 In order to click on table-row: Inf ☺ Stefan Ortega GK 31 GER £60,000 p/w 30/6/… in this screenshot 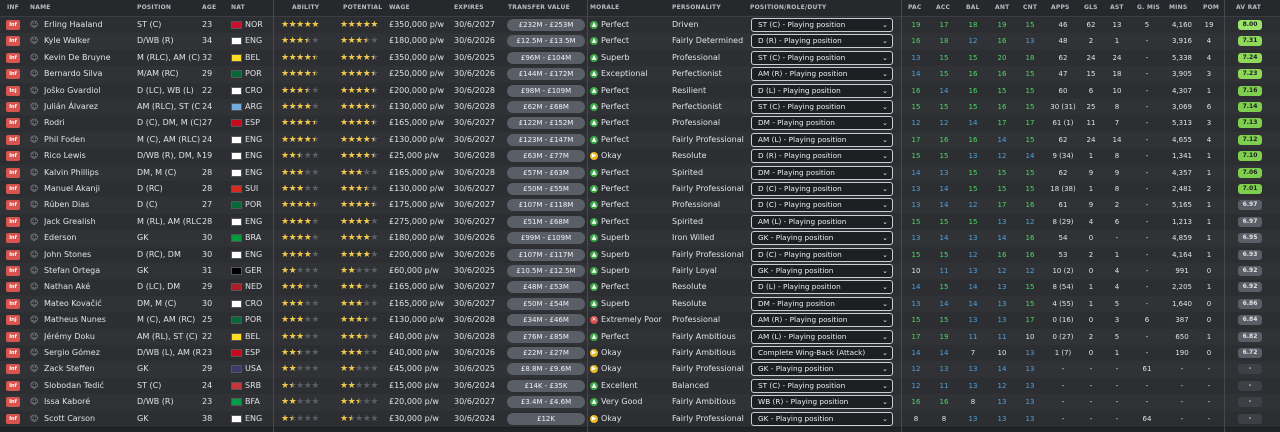, I will do `click(640, 272)`.